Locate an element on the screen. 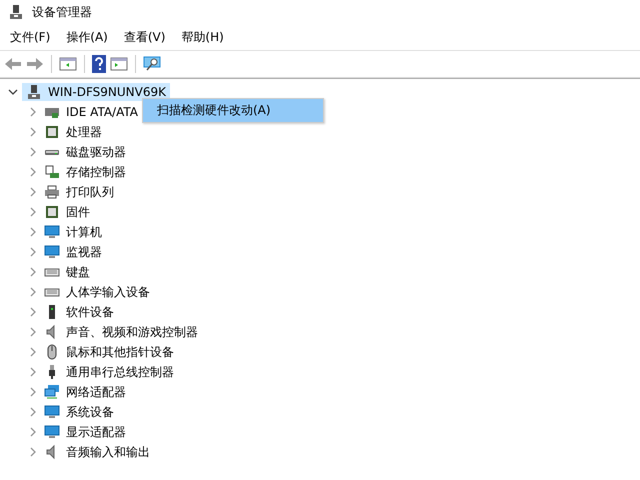  menu-item: 操作(A) is located at coordinates (87, 37).